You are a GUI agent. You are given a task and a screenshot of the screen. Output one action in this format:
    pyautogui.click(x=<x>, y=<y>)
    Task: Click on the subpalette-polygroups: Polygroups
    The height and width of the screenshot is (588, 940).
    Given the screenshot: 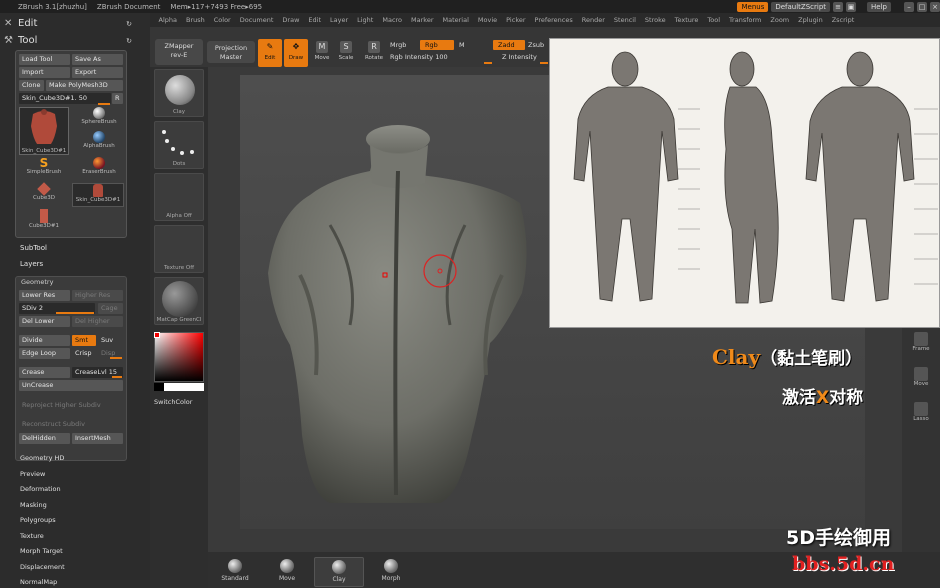 What is the action you would take?
    pyautogui.click(x=38, y=520)
    